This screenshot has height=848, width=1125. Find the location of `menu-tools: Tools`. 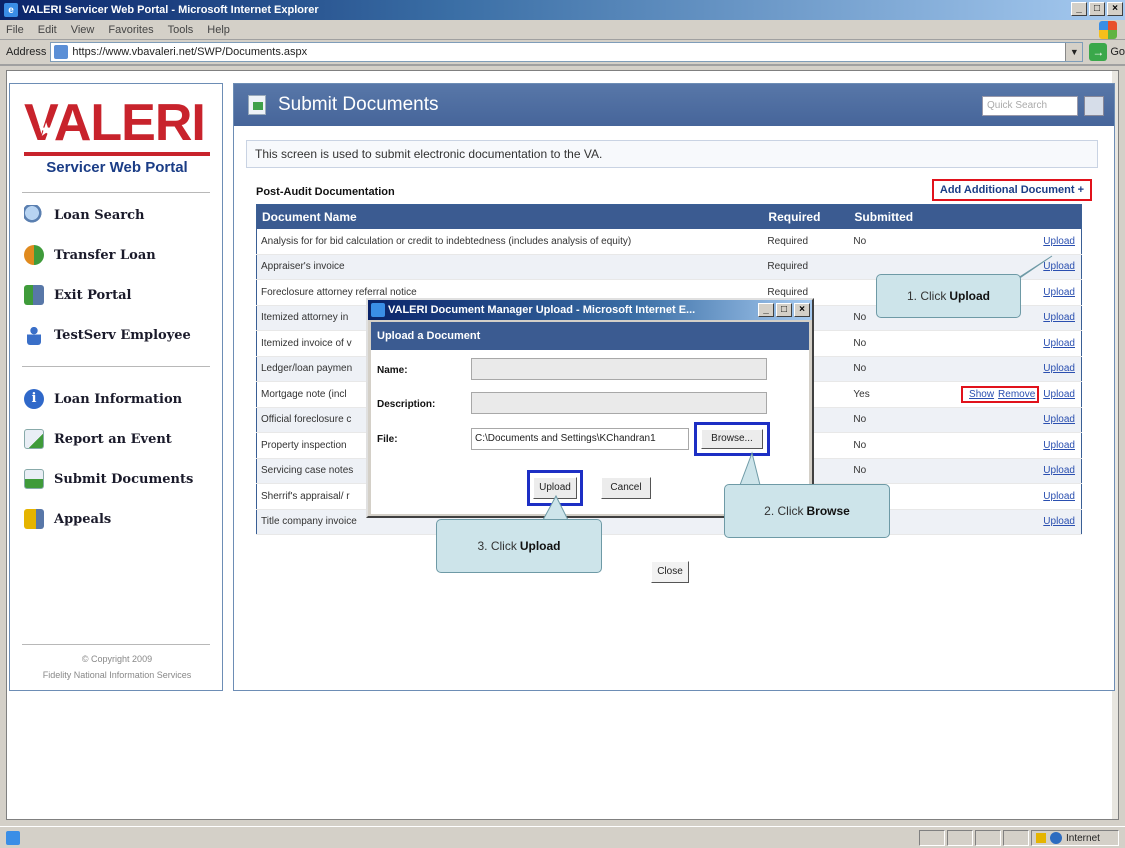

menu-tools: Tools is located at coordinates (181, 30).